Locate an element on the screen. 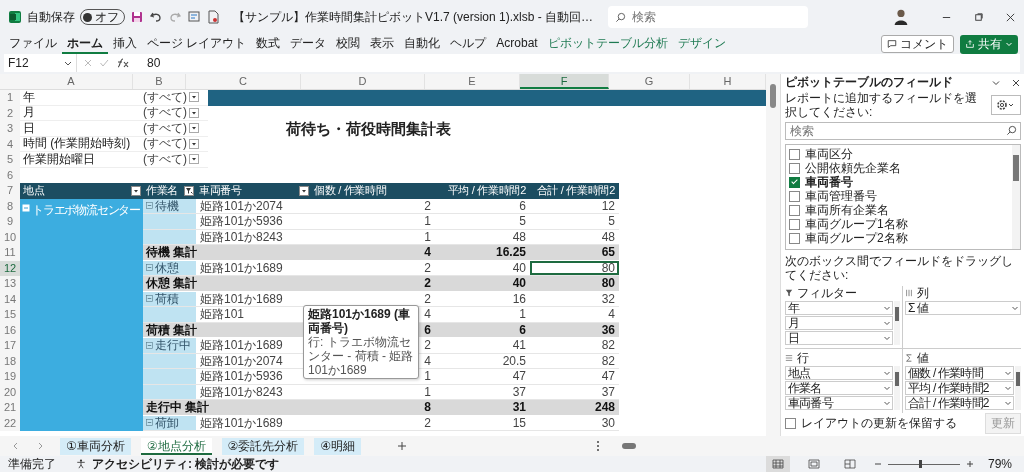 This screenshot has height=472, width=1024. table-cell: 248 is located at coordinates (574, 407).